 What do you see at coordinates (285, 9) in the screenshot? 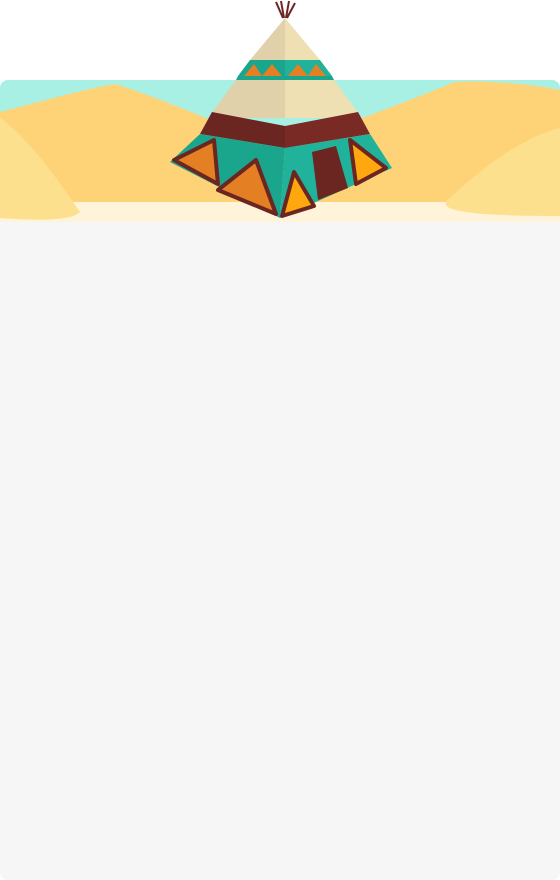
I see `tipi-poles` at bounding box center [285, 9].